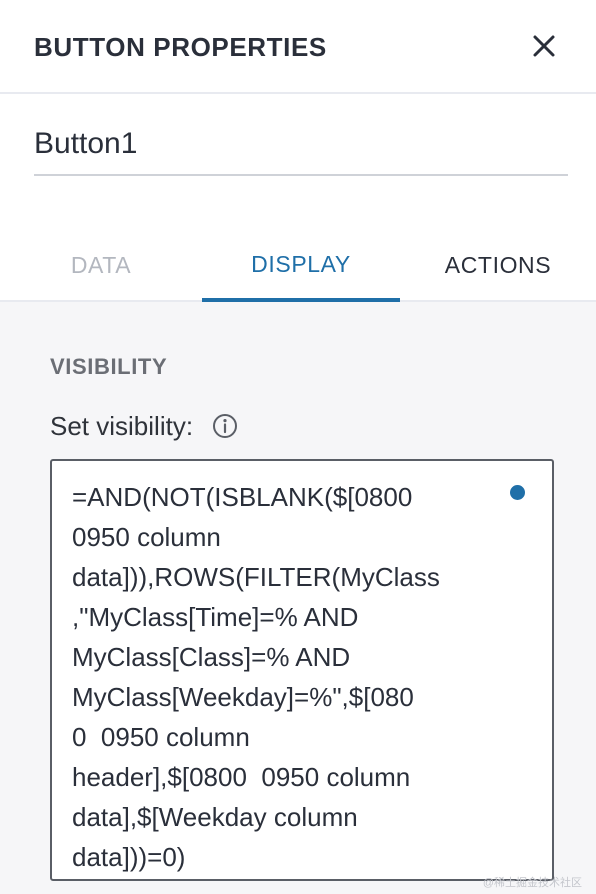 The height and width of the screenshot is (894, 596). I want to click on panel-header: BUTTON PROPERTIES, so click(298, 47).